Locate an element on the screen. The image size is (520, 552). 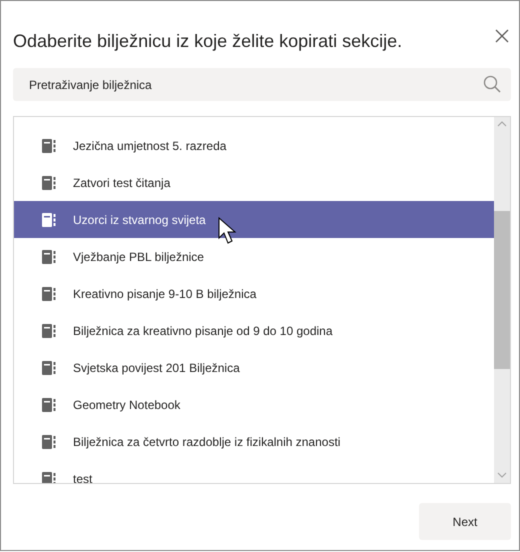
next-button: Next is located at coordinates (465, 521).